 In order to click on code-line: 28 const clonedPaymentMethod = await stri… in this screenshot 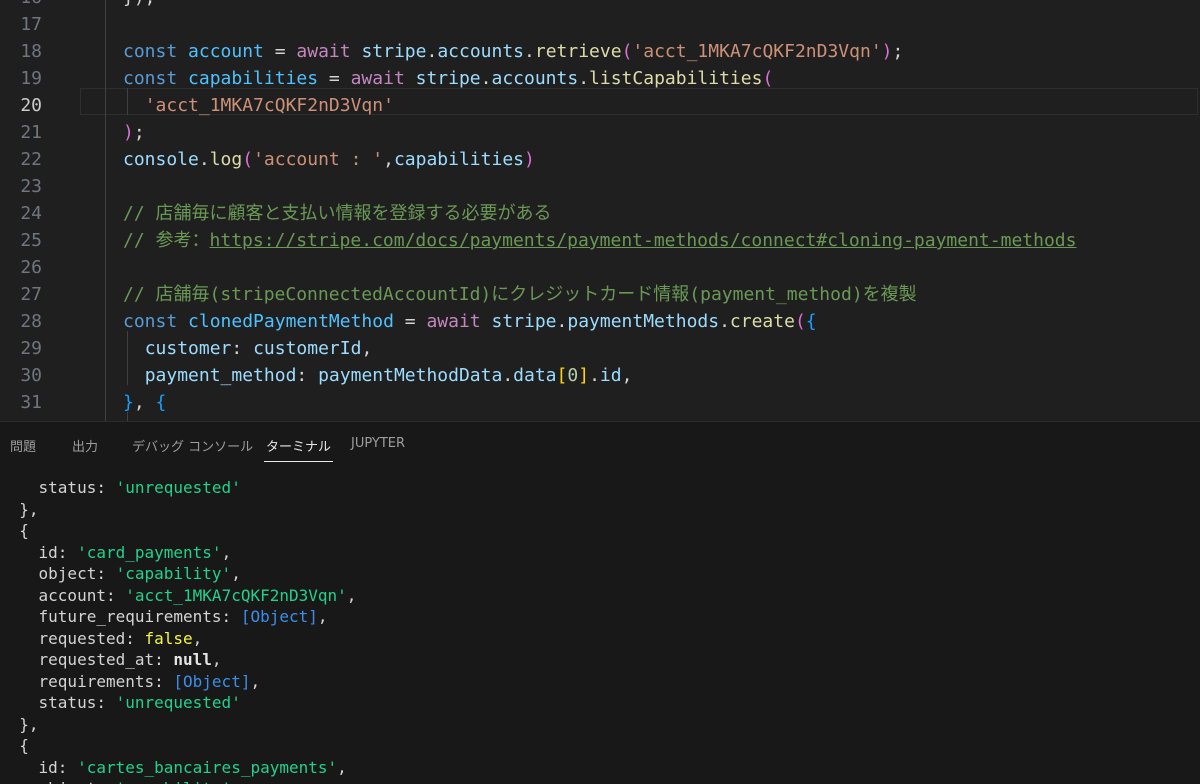, I will do `click(600, 321)`.